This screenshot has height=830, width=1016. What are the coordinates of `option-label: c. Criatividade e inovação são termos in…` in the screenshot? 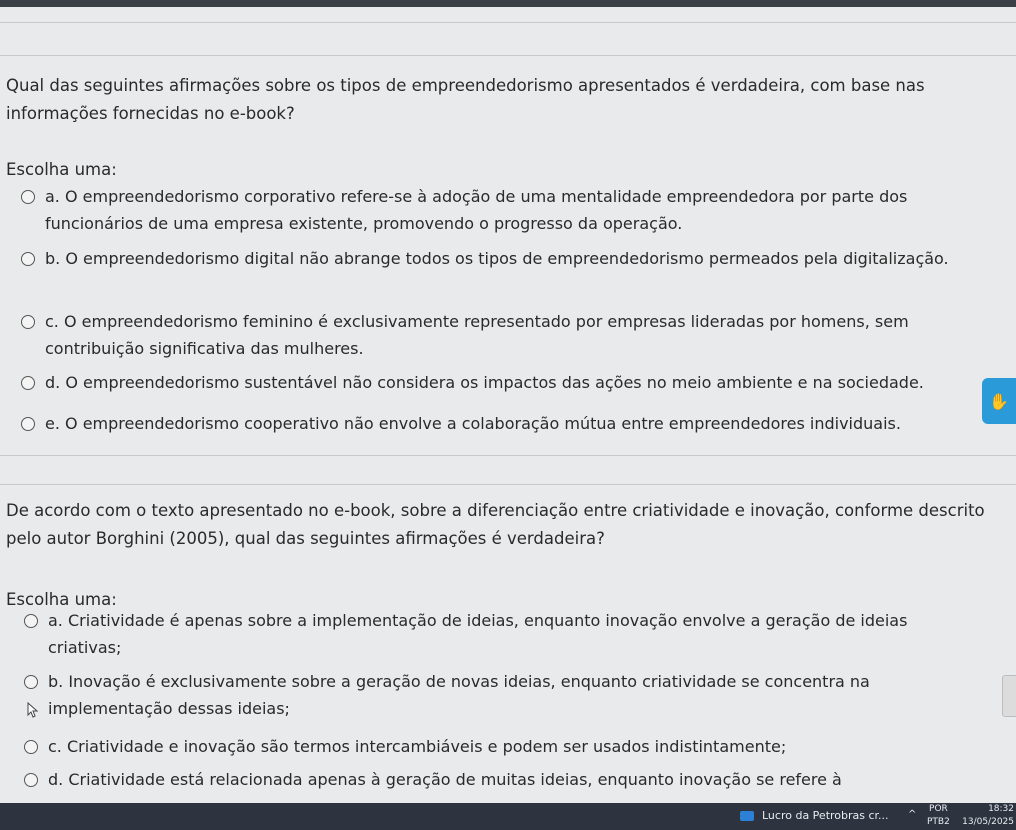 It's located at (417, 746).